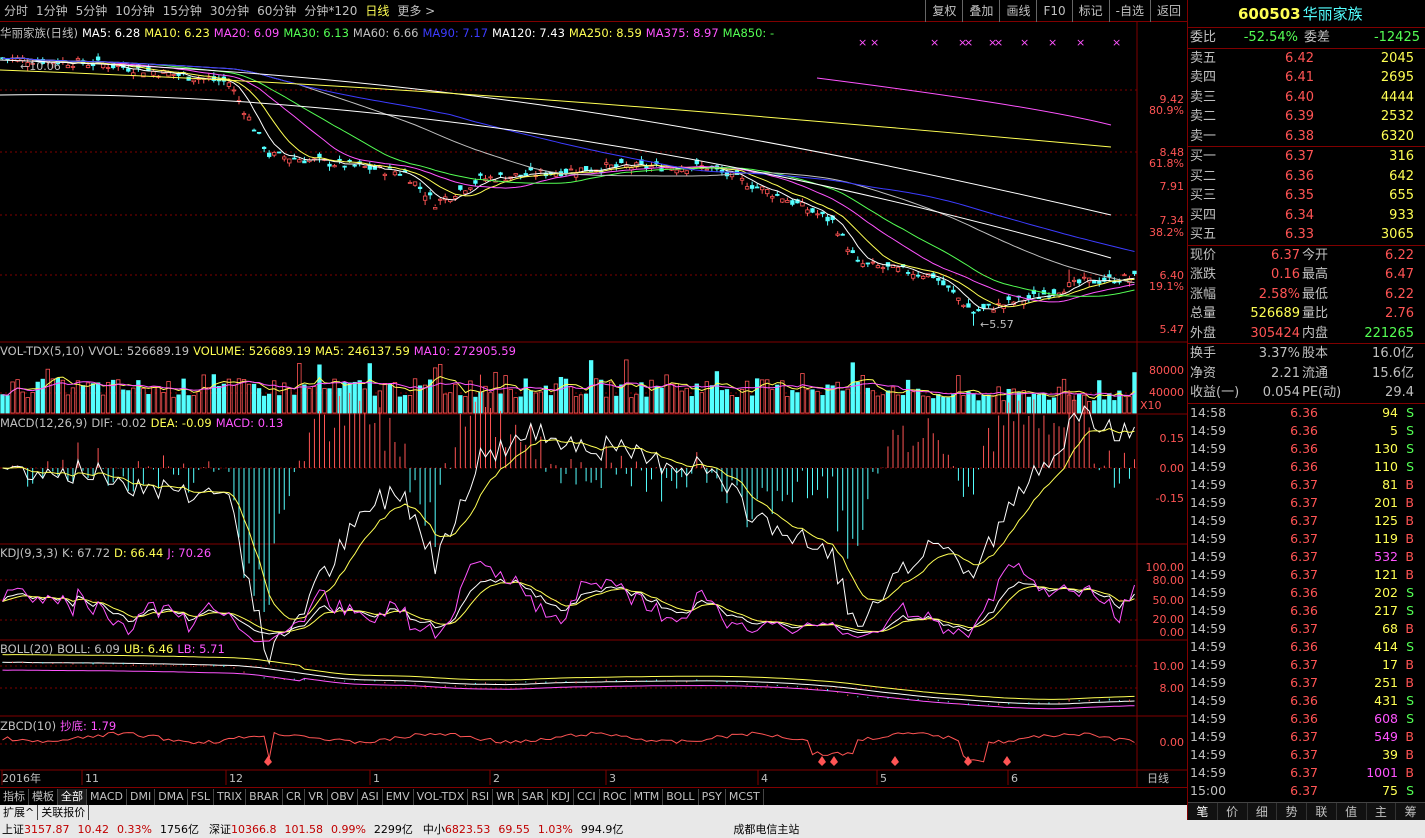 This screenshot has width=1425, height=838. What do you see at coordinates (441, 796) in the screenshot?
I see `indicator-tab-14: VOL-TDX` at bounding box center [441, 796].